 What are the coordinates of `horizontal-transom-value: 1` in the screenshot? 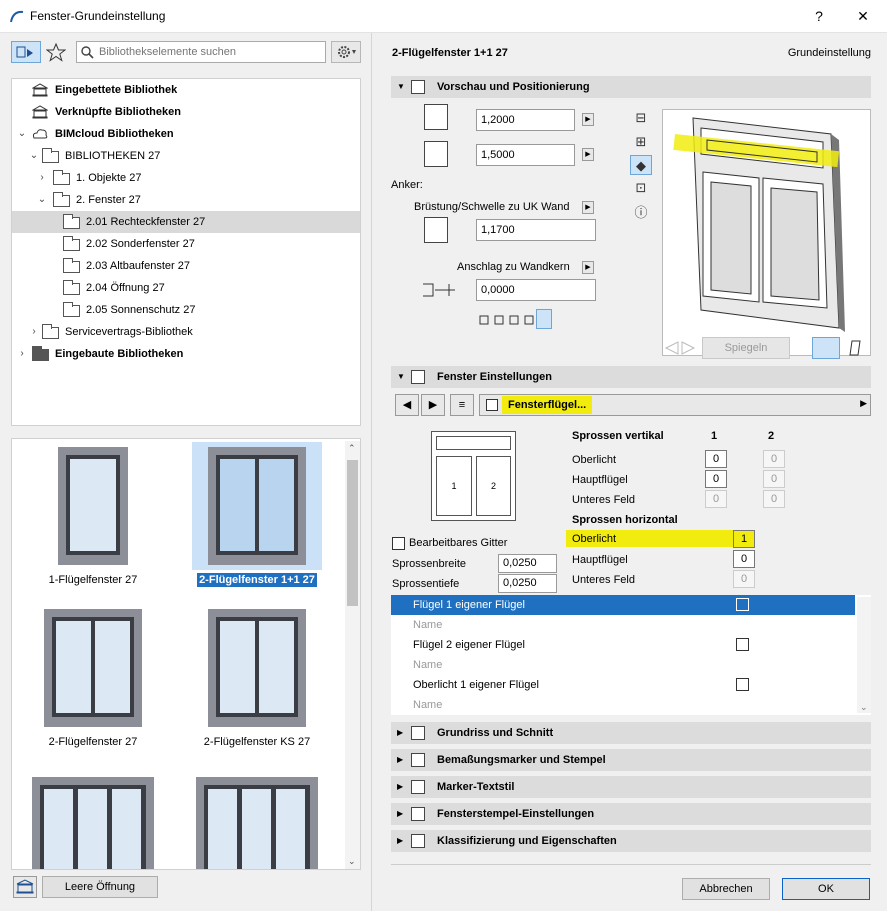 It's located at (744, 539).